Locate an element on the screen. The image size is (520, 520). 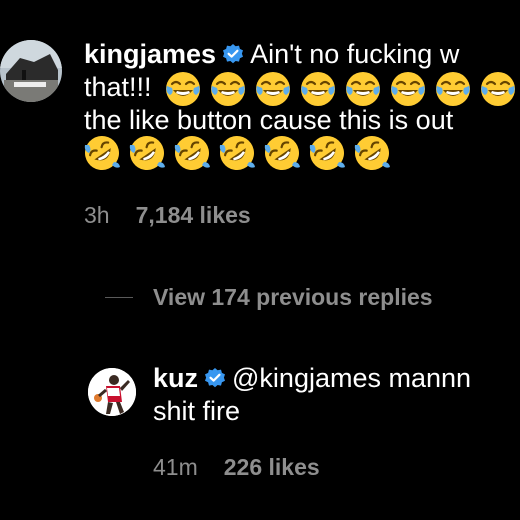
comment-line-1: Ain't no fucking w is located at coordinates (355, 54).